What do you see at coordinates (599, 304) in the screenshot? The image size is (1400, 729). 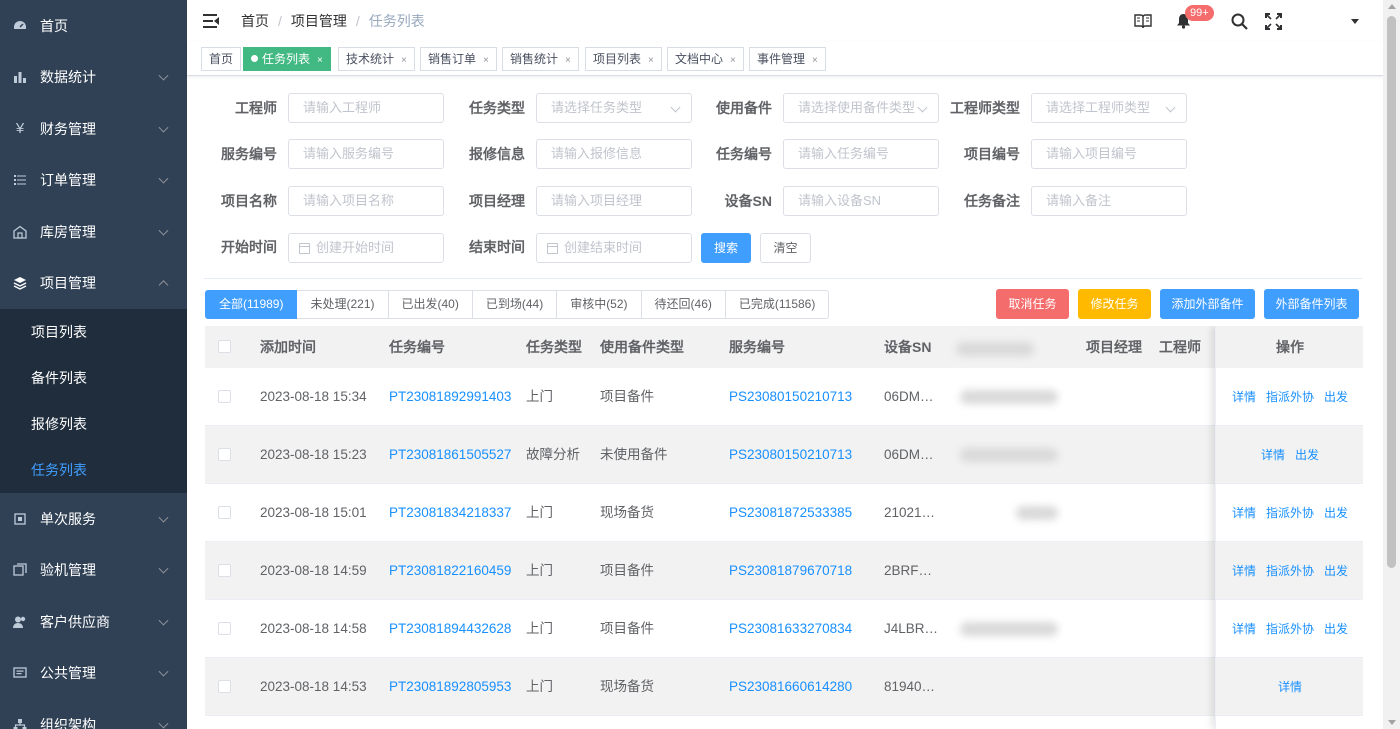 I see `status-tab-reviewing: 审核中(52)` at bounding box center [599, 304].